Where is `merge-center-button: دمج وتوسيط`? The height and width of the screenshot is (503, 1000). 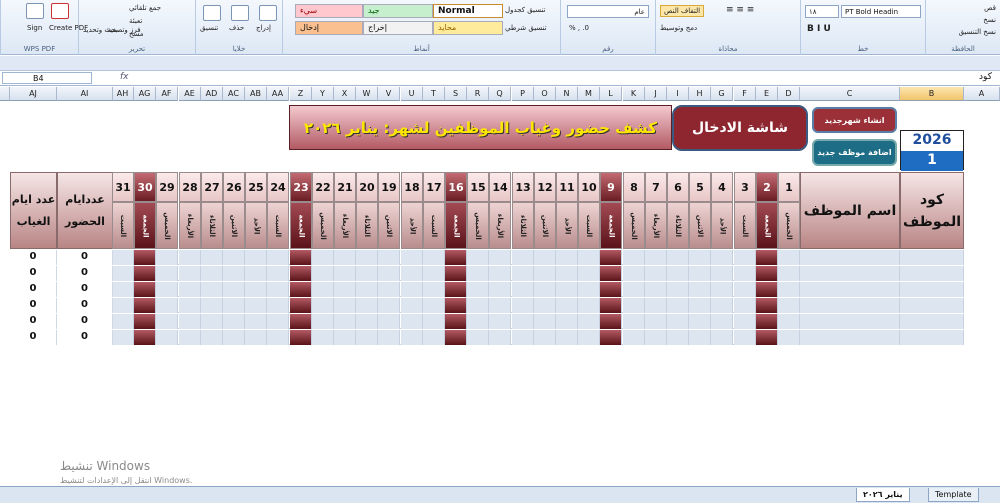
merge-center-button: دمج وتوسيط is located at coordinates (678, 28).